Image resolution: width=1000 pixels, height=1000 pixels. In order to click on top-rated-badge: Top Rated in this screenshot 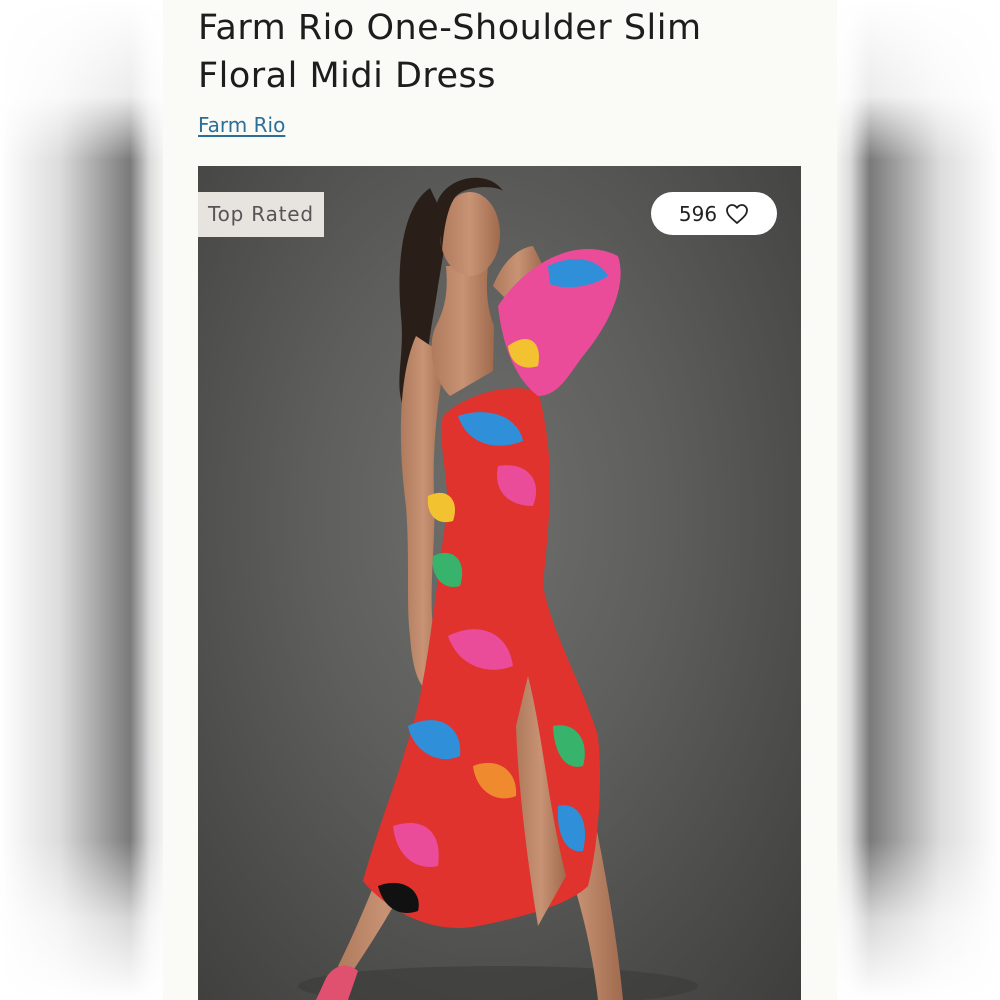, I will do `click(261, 214)`.